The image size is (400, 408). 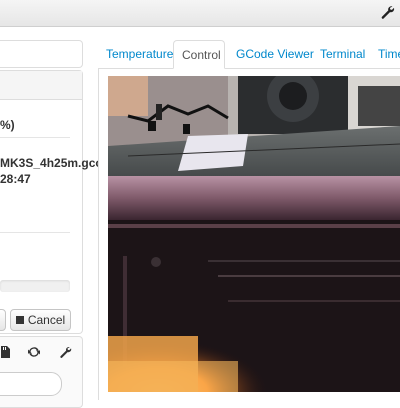 I want to click on file-name: MK3S_4h25m.gco, so click(x=51, y=163).